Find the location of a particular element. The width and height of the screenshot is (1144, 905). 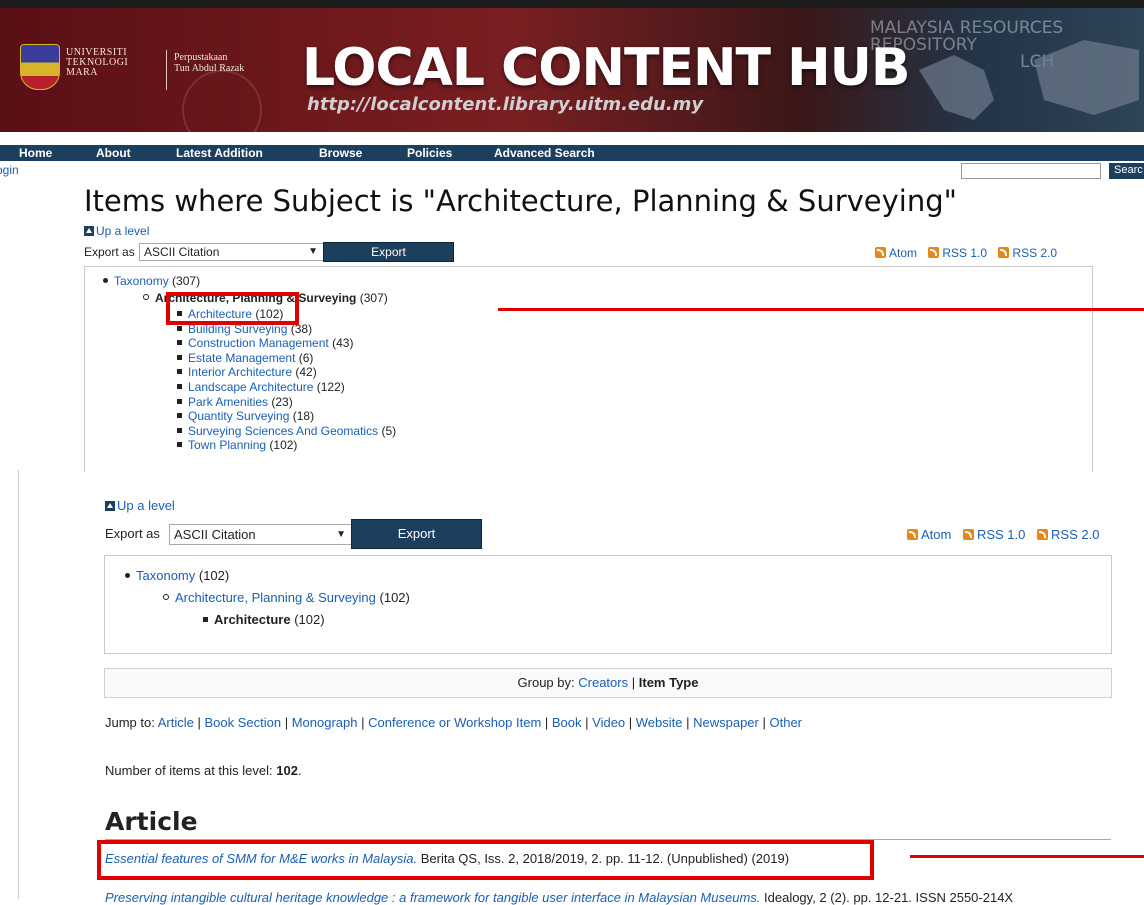

subject-child-item: Surveying Sciences And Geomatics (5) is located at coordinates (286, 431).